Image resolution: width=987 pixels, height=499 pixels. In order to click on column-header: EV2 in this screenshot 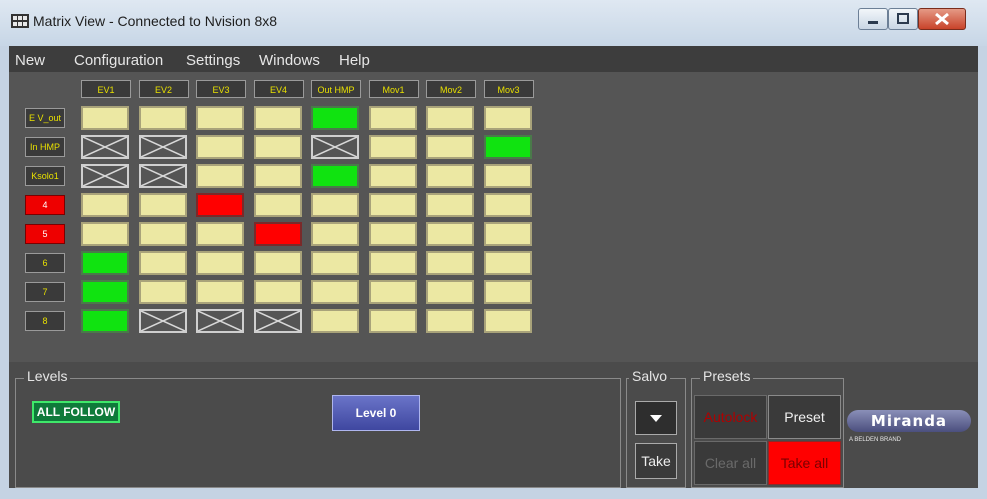, I will do `click(163, 89)`.